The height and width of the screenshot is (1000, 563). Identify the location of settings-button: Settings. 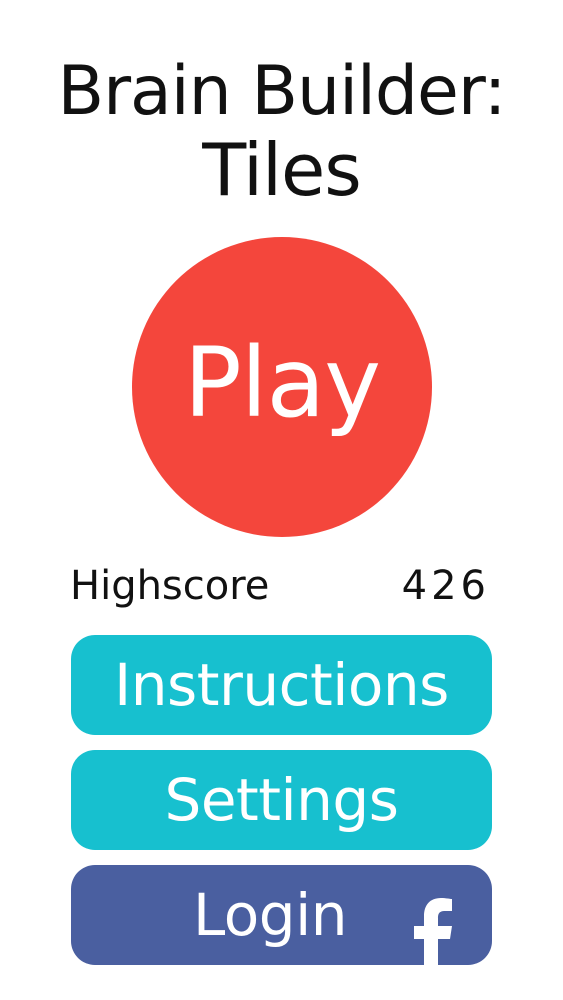
(281, 800).